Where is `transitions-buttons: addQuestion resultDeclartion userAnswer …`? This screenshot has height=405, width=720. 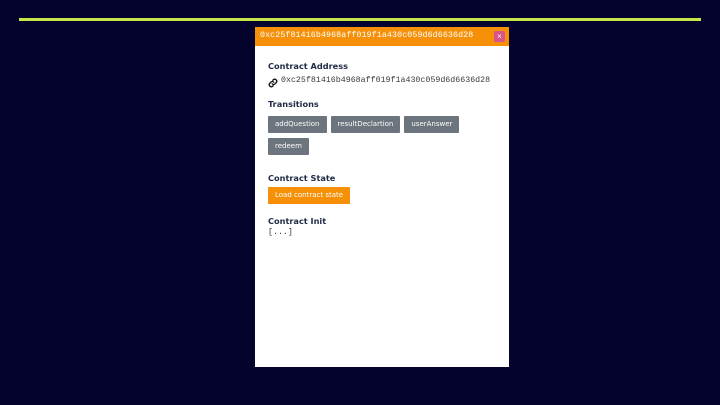 transitions-buttons: addQuestion resultDeclartion userAnswer … is located at coordinates (384, 138).